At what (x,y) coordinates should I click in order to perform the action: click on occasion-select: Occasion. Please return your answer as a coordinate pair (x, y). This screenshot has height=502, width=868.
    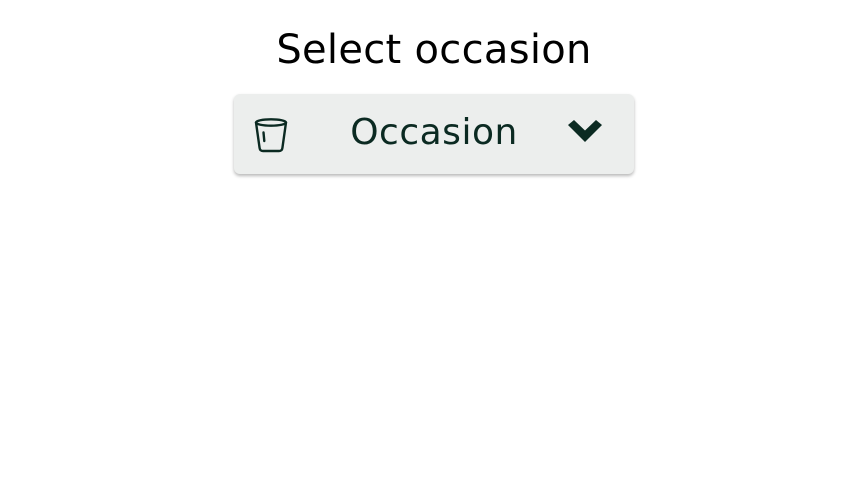
    Looking at the image, I should click on (434, 134).